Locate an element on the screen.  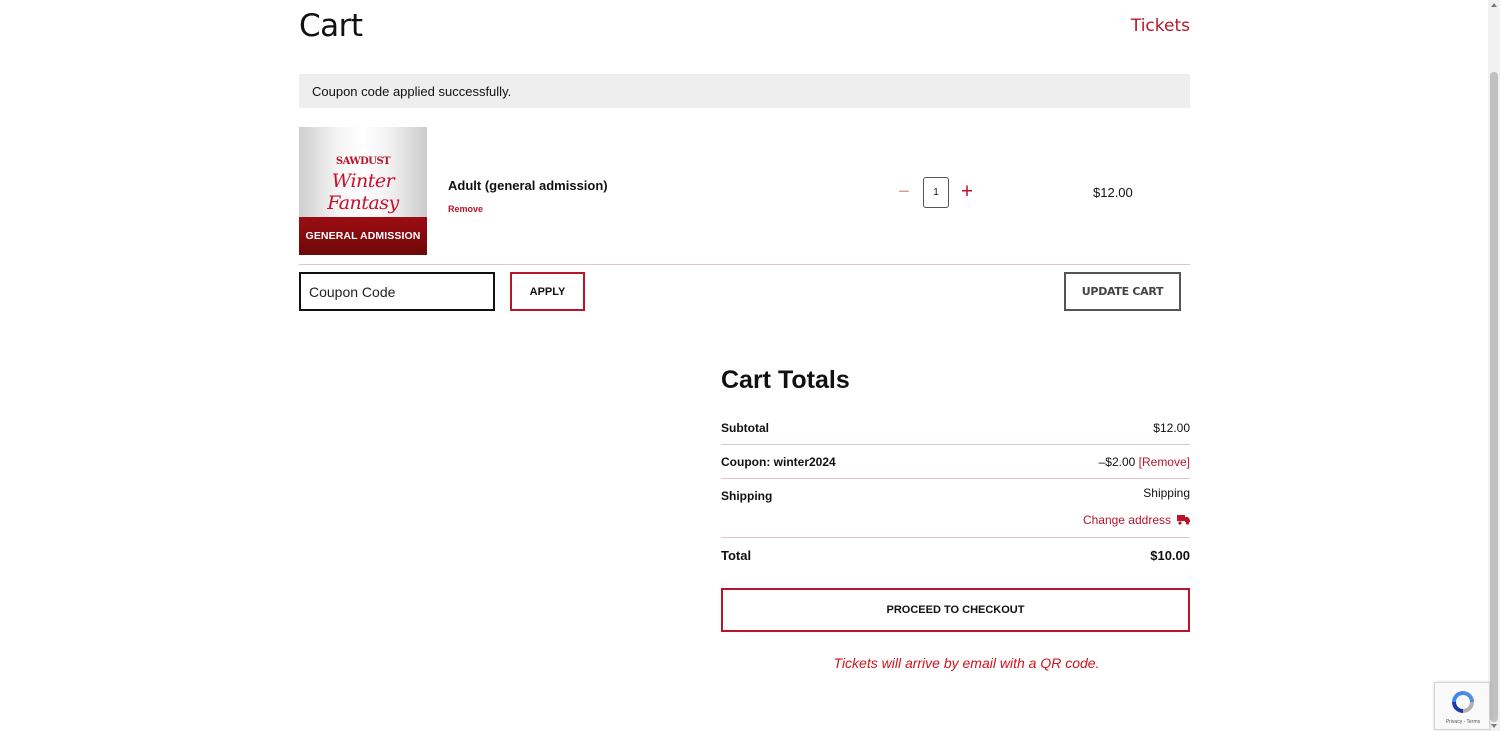
truck-icon is located at coordinates (1183, 520).